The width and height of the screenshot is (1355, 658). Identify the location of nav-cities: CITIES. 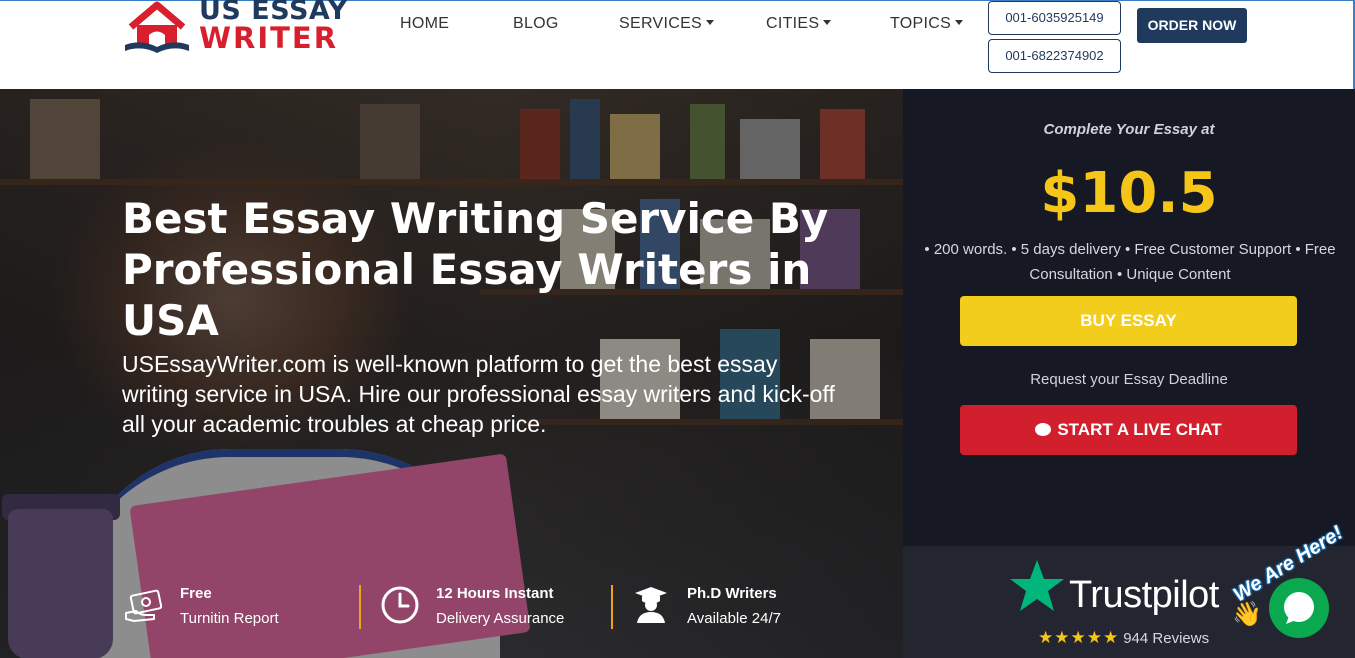
(799, 24).